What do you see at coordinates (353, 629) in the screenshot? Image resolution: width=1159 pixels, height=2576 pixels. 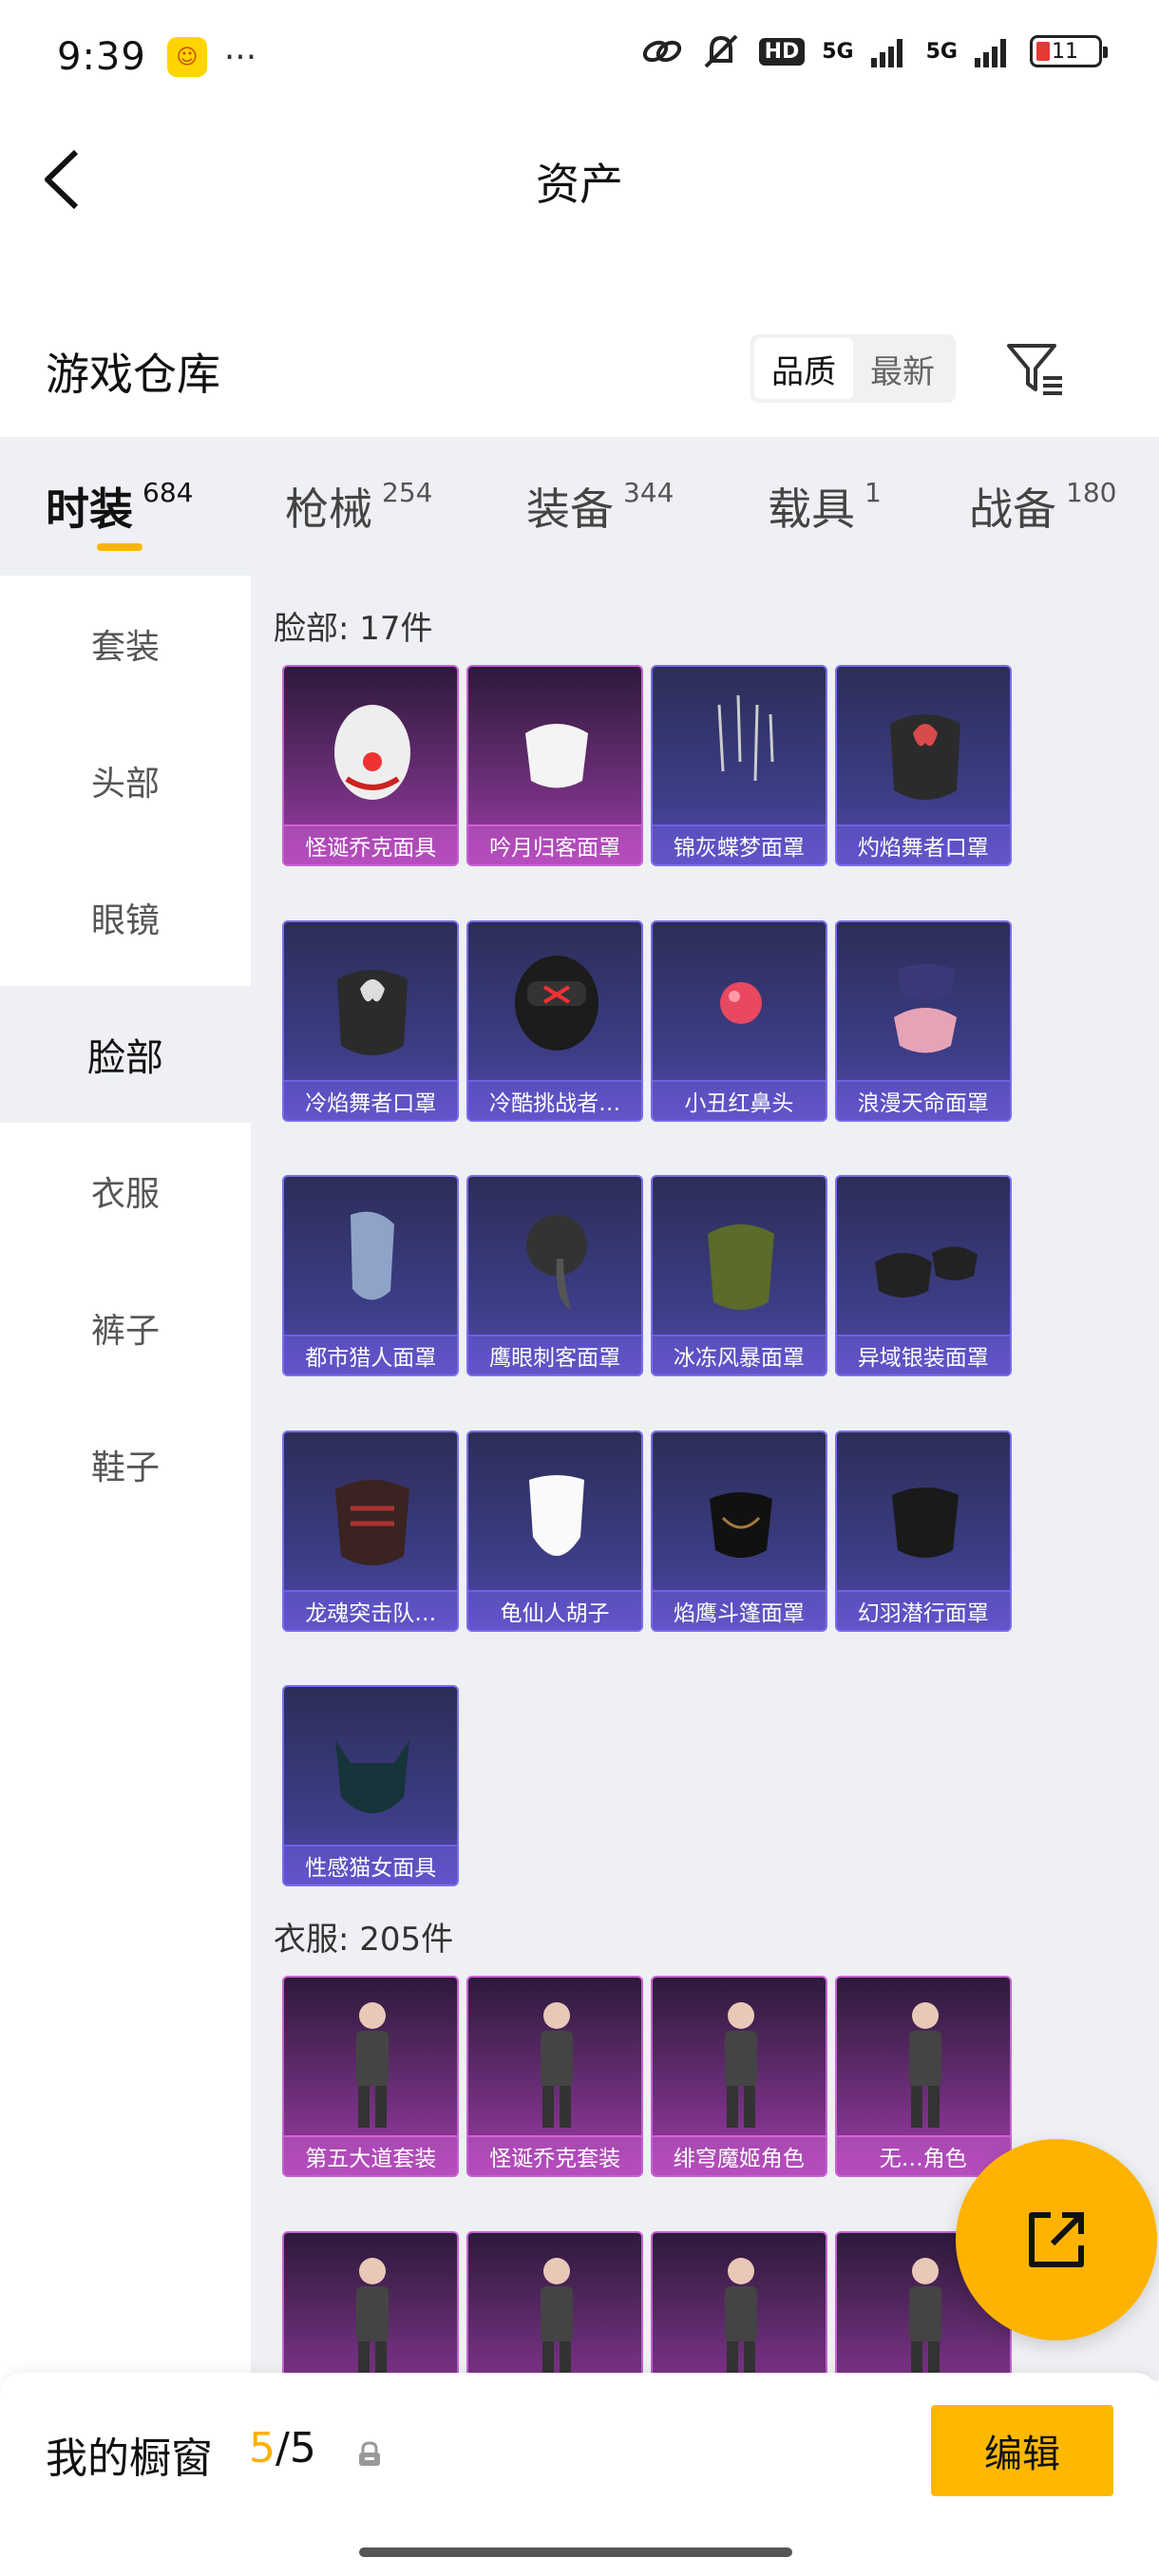 I see `section-title-face: 脸部: 17件` at bounding box center [353, 629].